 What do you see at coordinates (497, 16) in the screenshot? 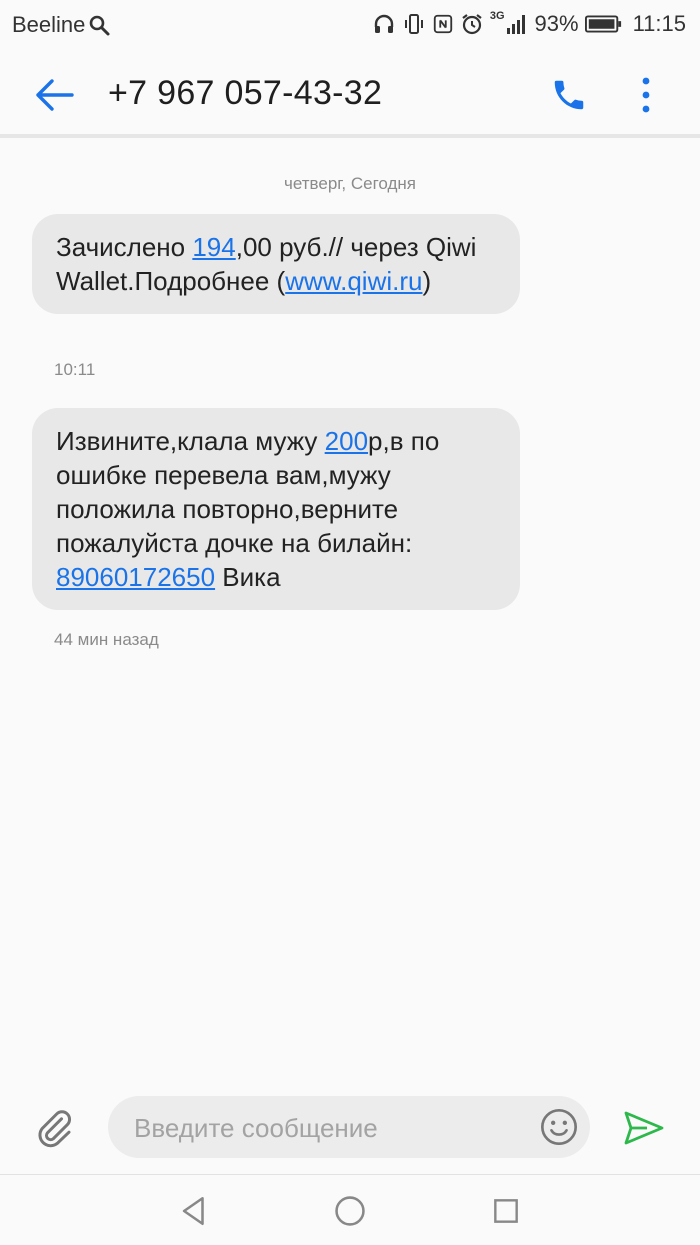
I see `network-type: 3G` at bounding box center [497, 16].